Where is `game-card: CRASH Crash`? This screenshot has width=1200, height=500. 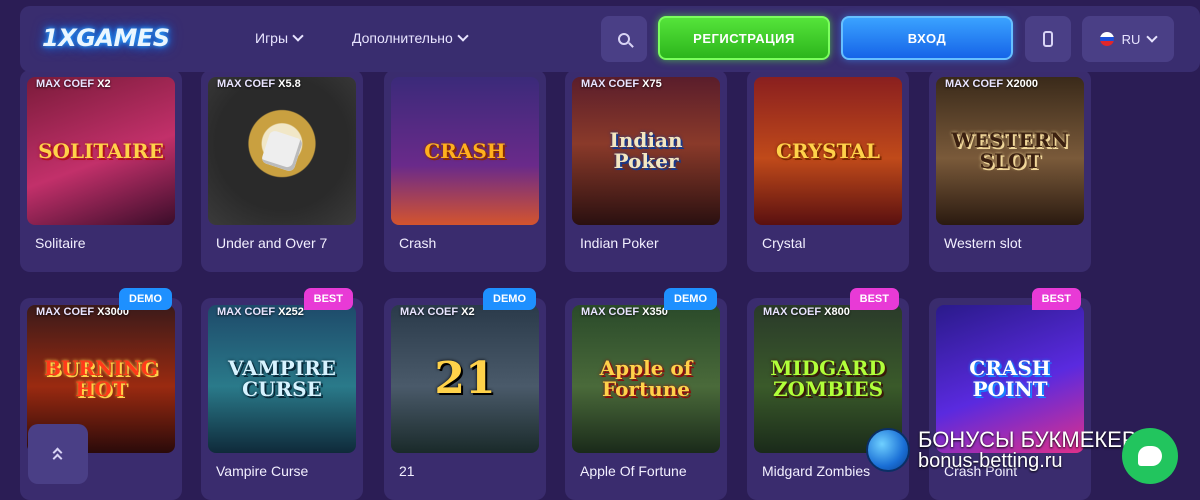
game-card: CRASH Crash is located at coordinates (465, 171).